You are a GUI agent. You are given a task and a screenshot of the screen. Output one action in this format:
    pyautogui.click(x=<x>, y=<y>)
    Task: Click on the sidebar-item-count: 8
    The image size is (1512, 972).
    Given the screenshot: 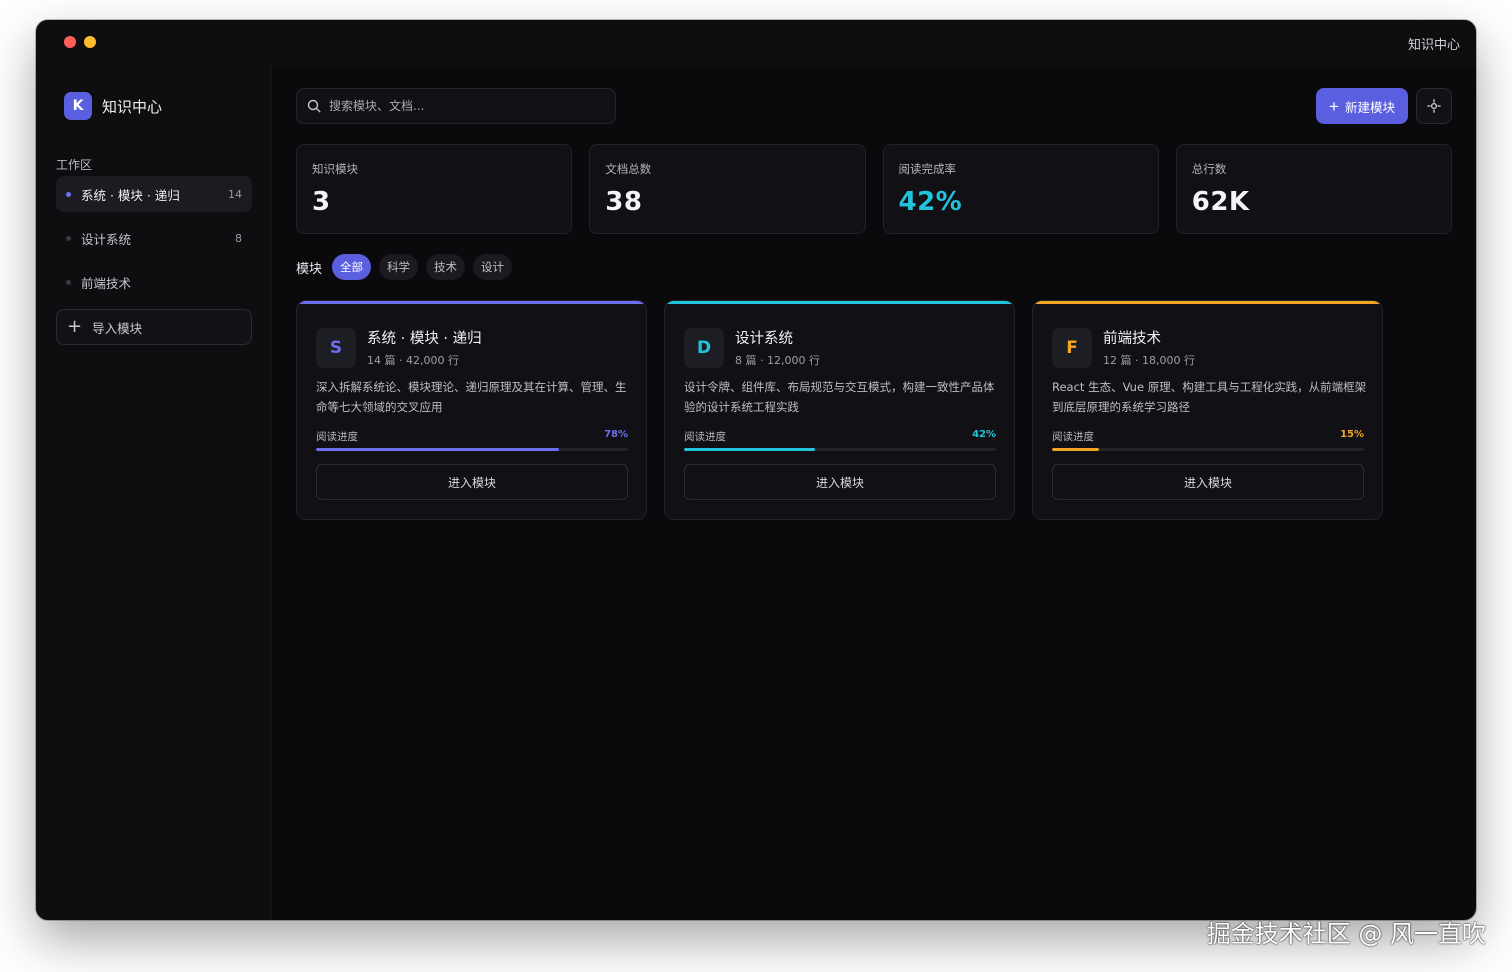 What is the action you would take?
    pyautogui.click(x=238, y=238)
    